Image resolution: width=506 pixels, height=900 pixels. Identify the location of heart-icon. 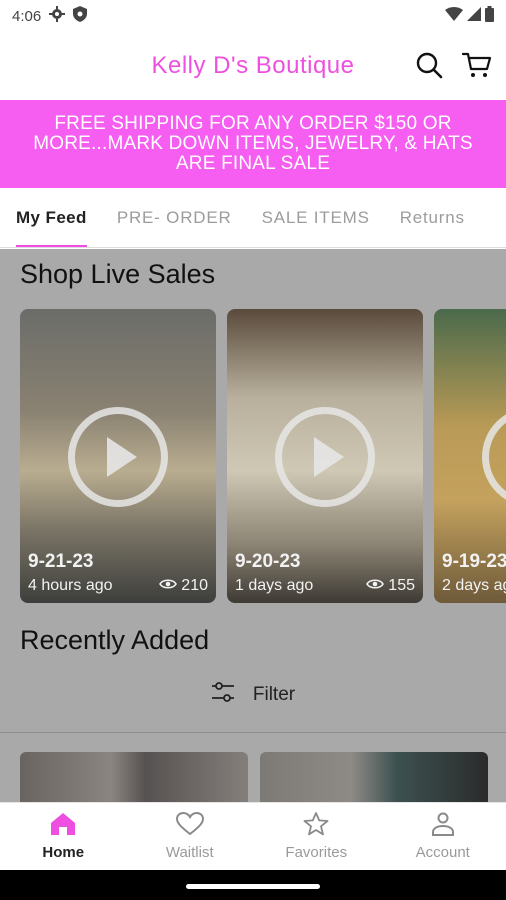
(189, 825).